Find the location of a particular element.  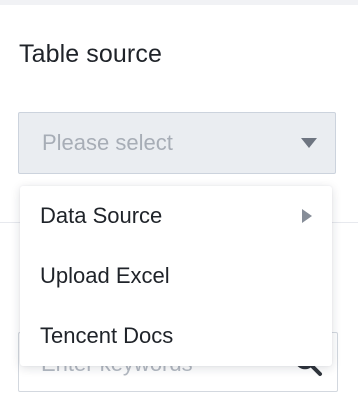

table-source-label: Table source is located at coordinates (90, 54).